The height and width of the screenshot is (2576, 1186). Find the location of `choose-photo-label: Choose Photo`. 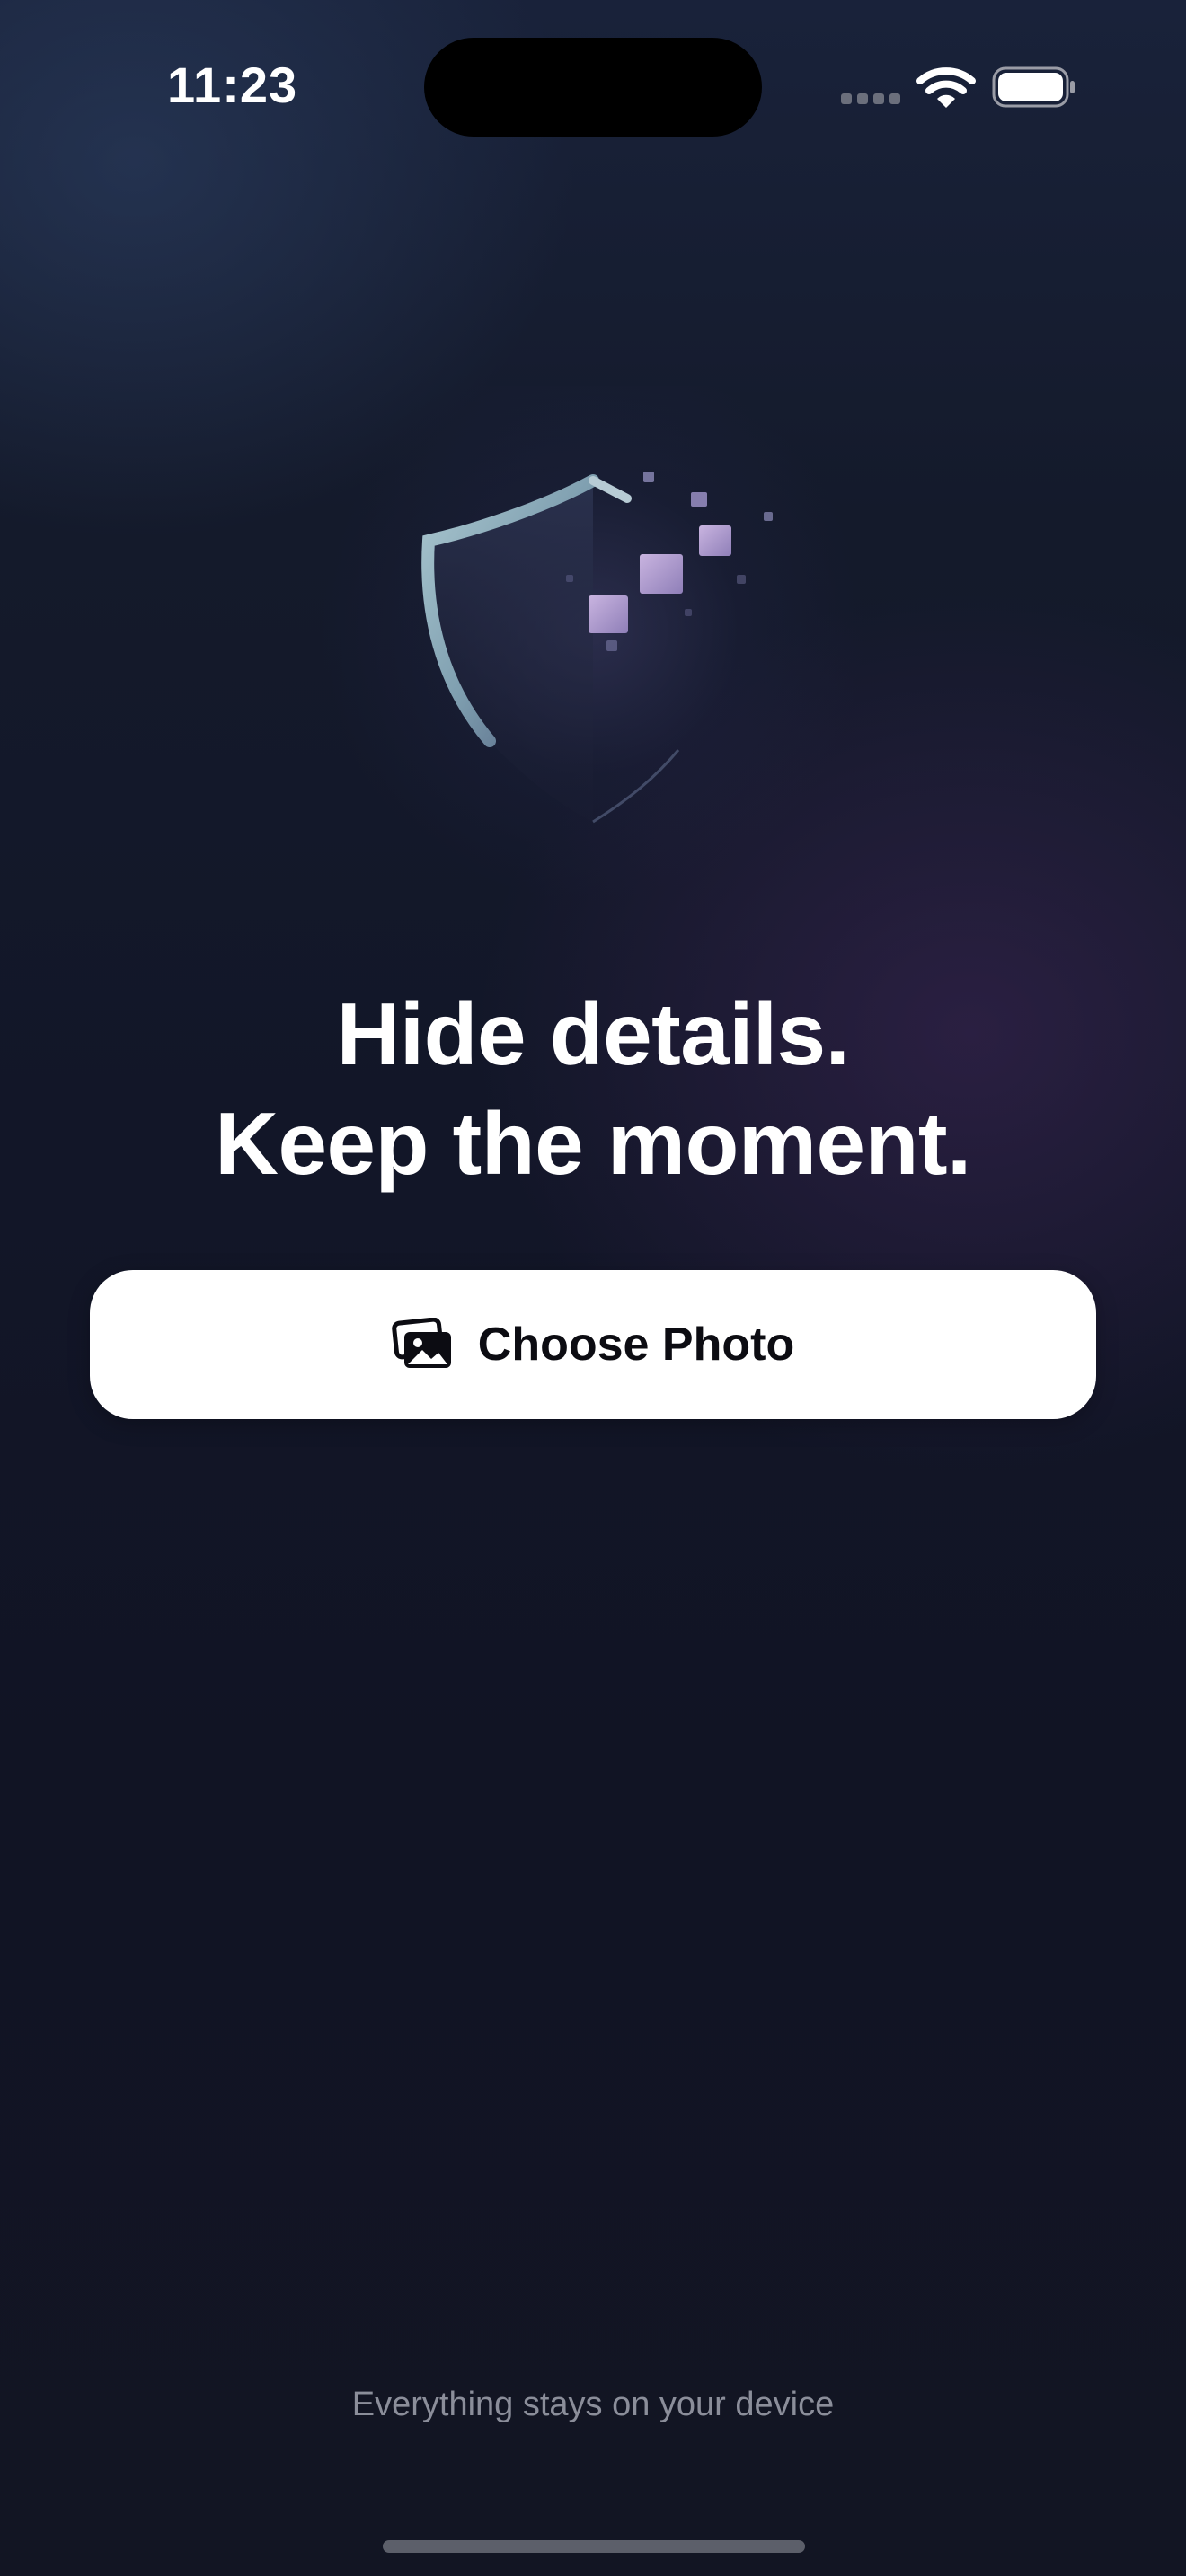

choose-photo-label: Choose Photo is located at coordinates (636, 1345).